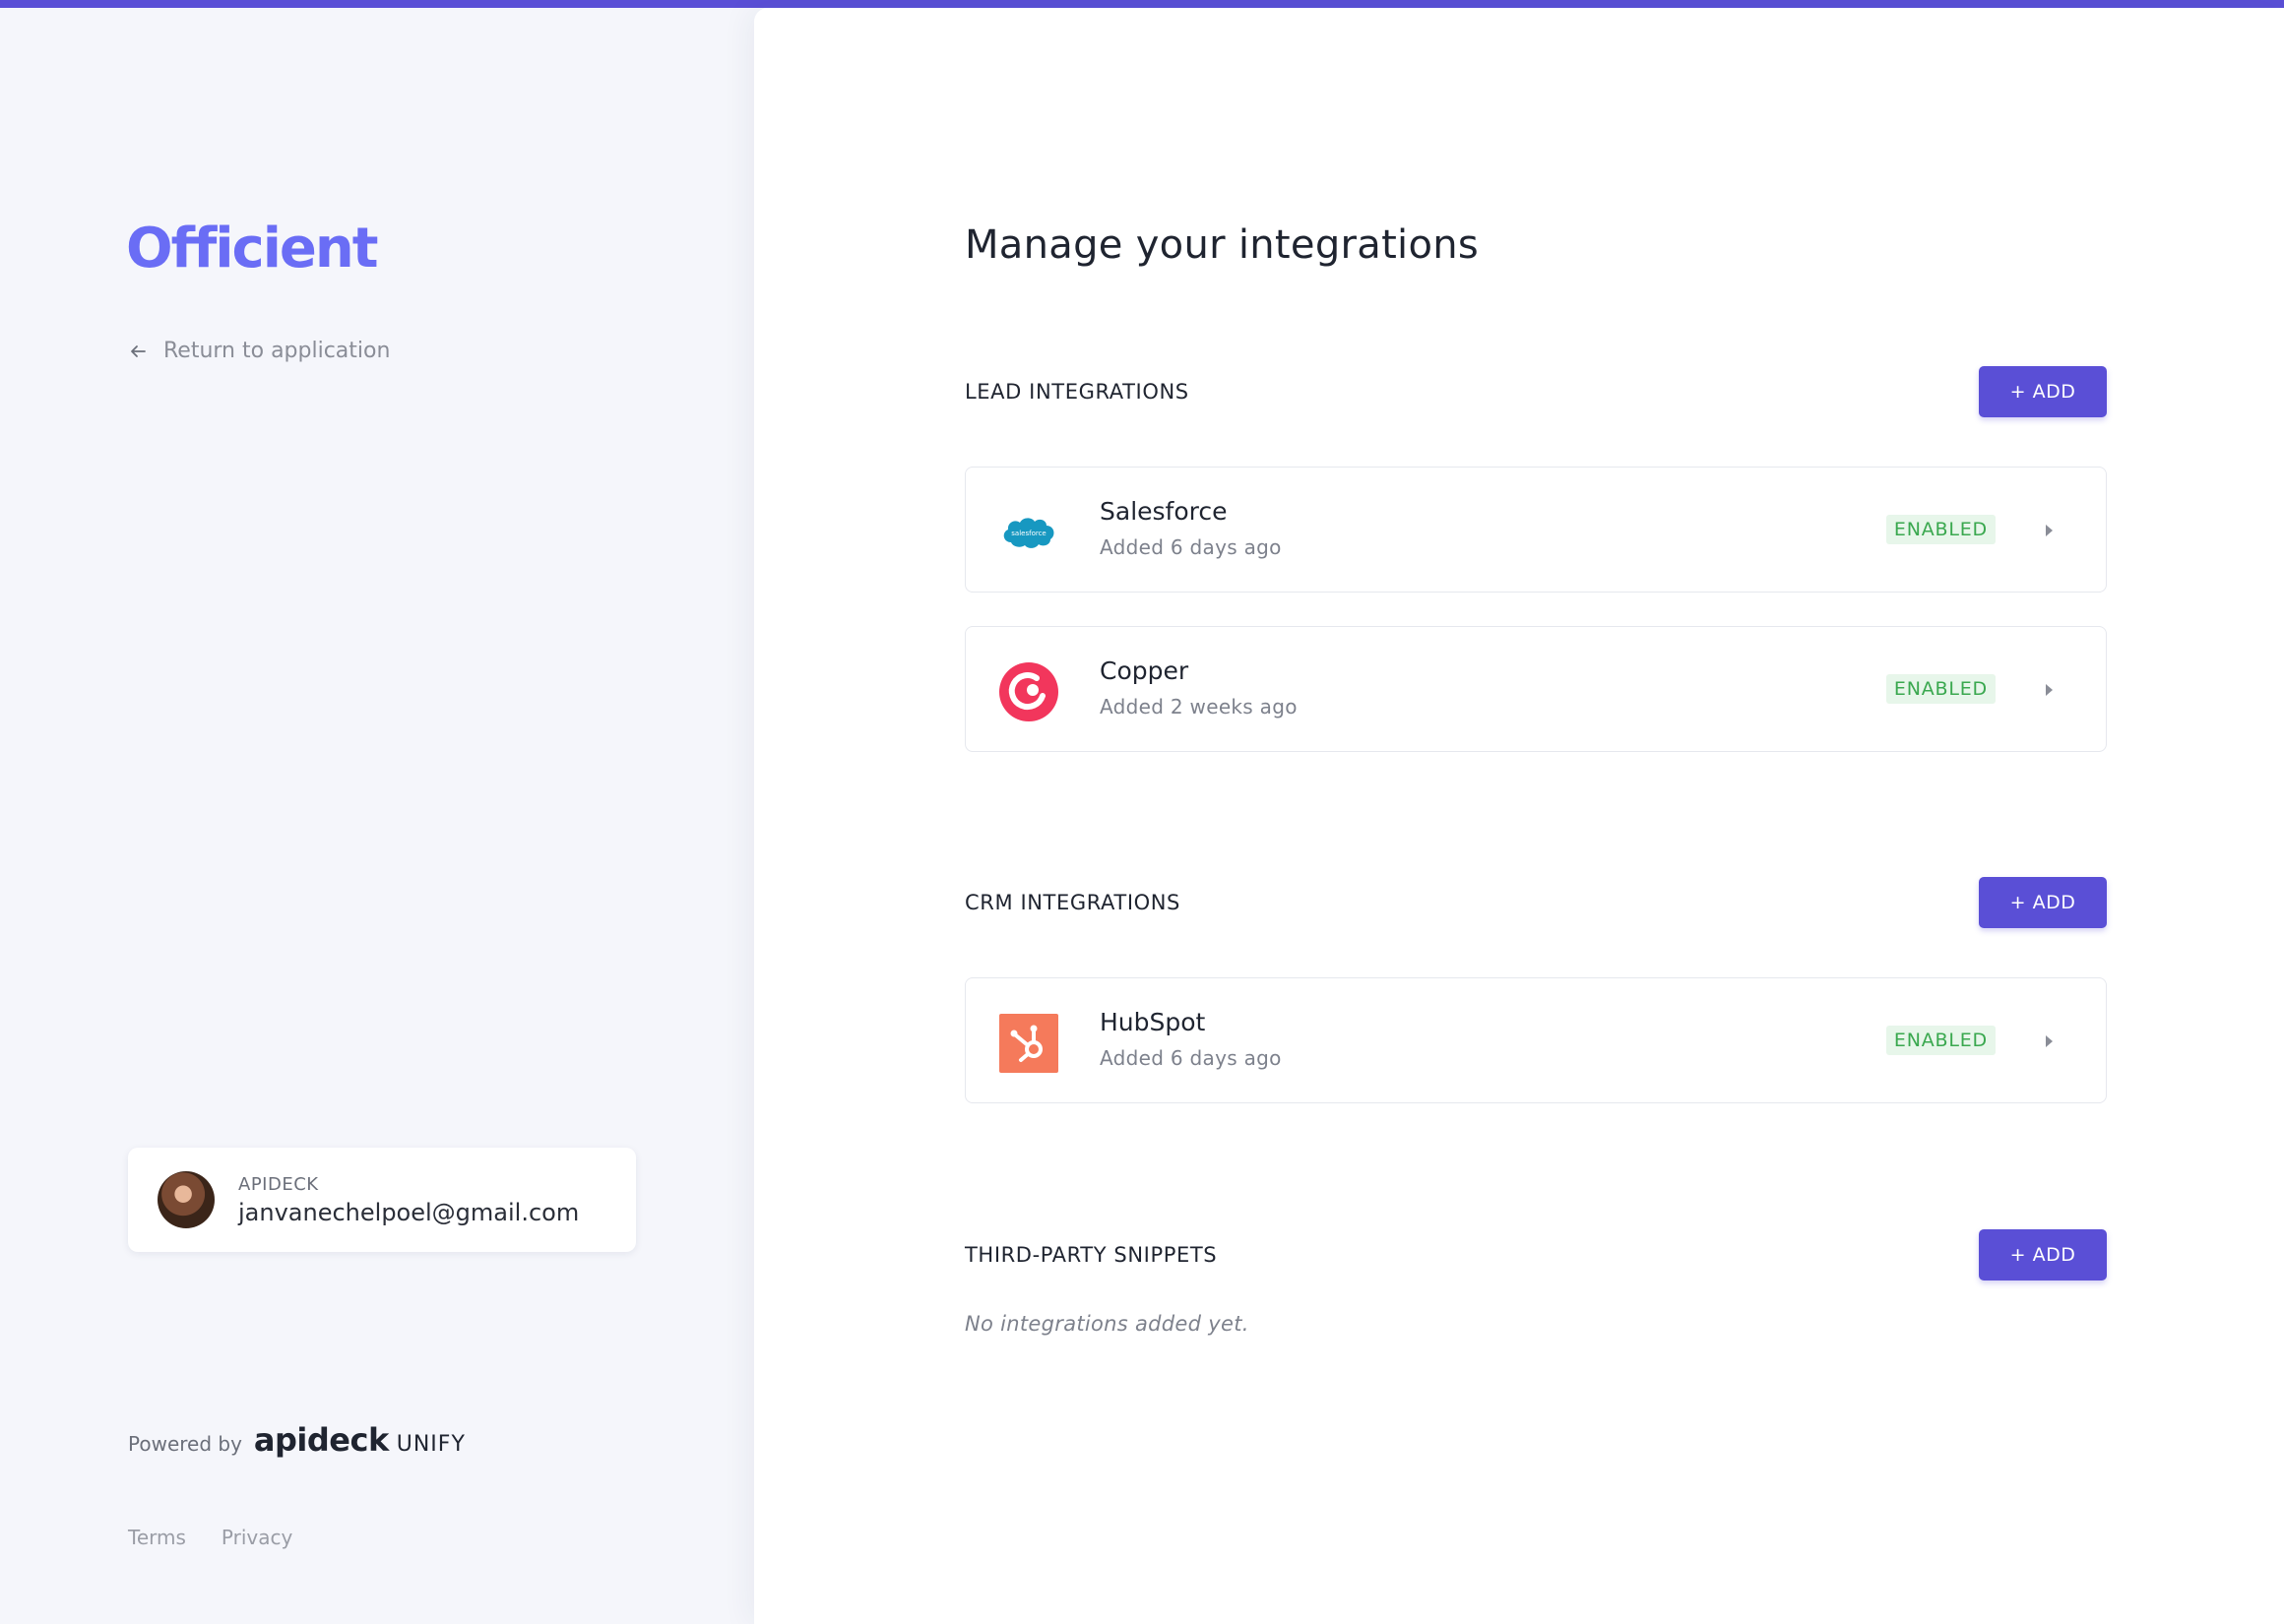 Image resolution: width=2284 pixels, height=1624 pixels. Describe the element at coordinates (1072, 902) in the screenshot. I see `section-title: CRM INTEGRATIONS` at that location.